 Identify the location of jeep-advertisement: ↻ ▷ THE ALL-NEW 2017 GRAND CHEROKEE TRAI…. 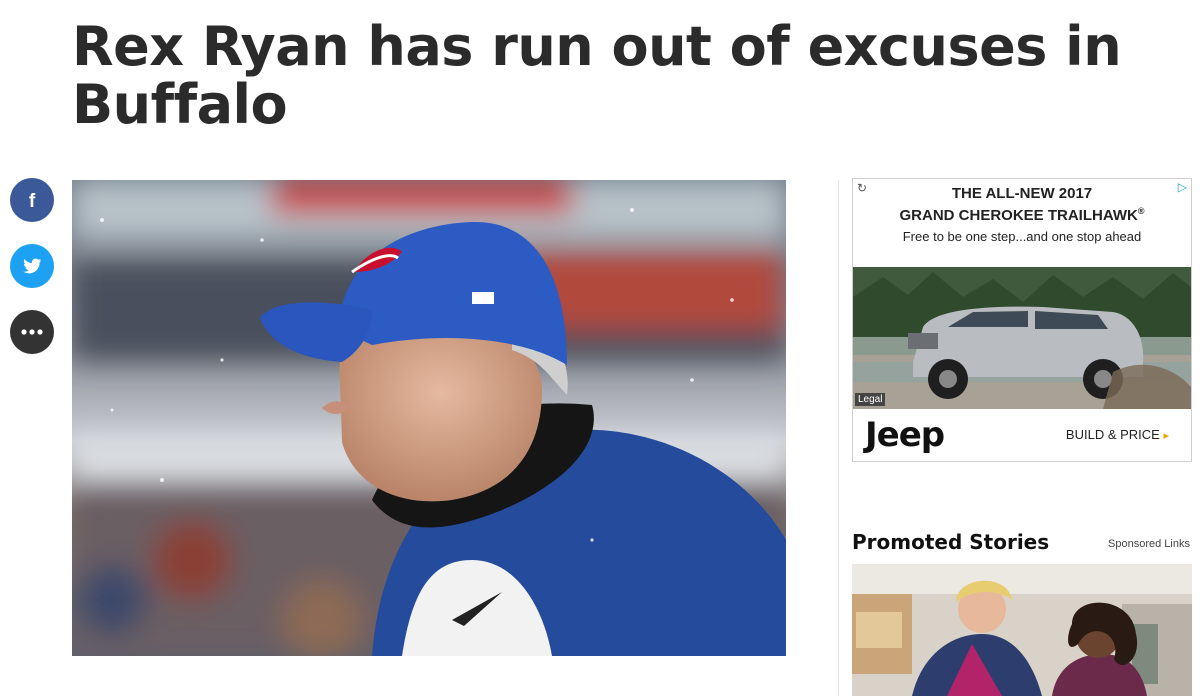
(1022, 320).